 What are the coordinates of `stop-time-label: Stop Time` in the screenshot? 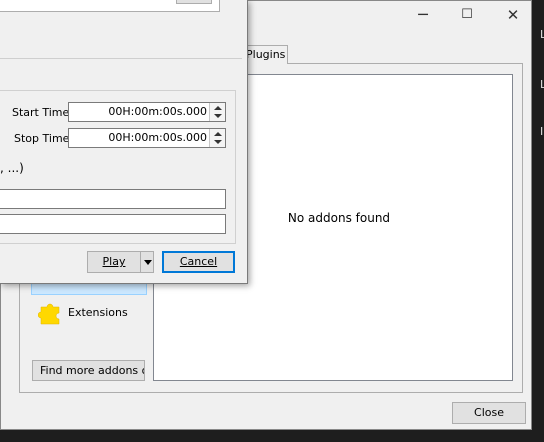 It's located at (42, 138).